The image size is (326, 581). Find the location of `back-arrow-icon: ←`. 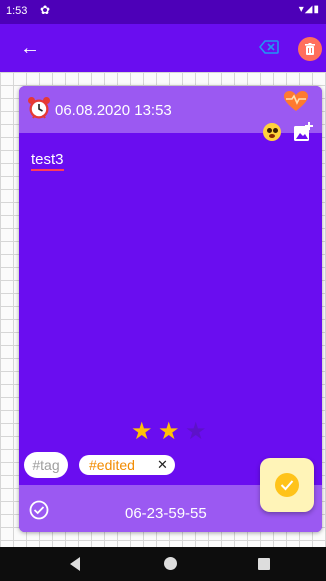

back-arrow-icon: ← is located at coordinates (30, 48).